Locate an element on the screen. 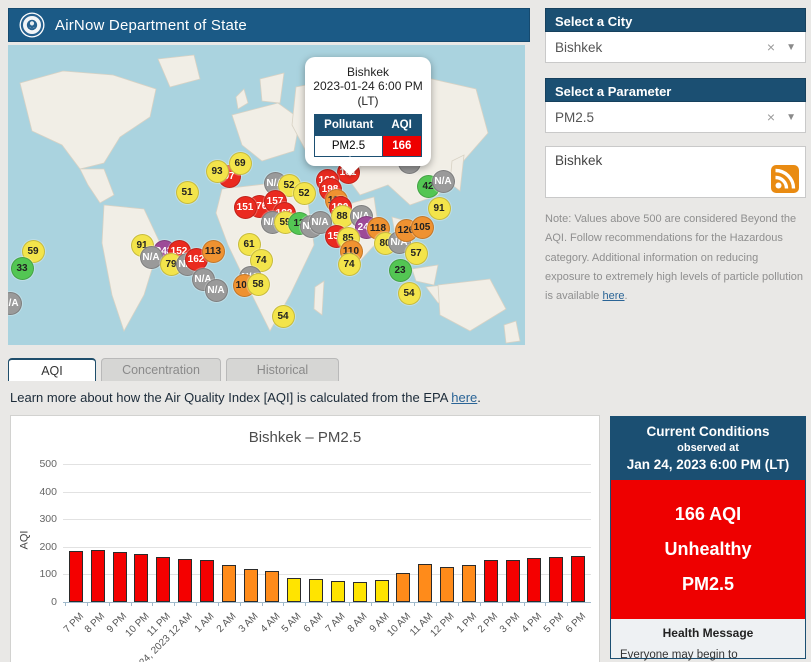 This screenshot has height=662, width=811. current-aqi-block: 166 AQI Unhealthy PM2.5 is located at coordinates (708, 550).